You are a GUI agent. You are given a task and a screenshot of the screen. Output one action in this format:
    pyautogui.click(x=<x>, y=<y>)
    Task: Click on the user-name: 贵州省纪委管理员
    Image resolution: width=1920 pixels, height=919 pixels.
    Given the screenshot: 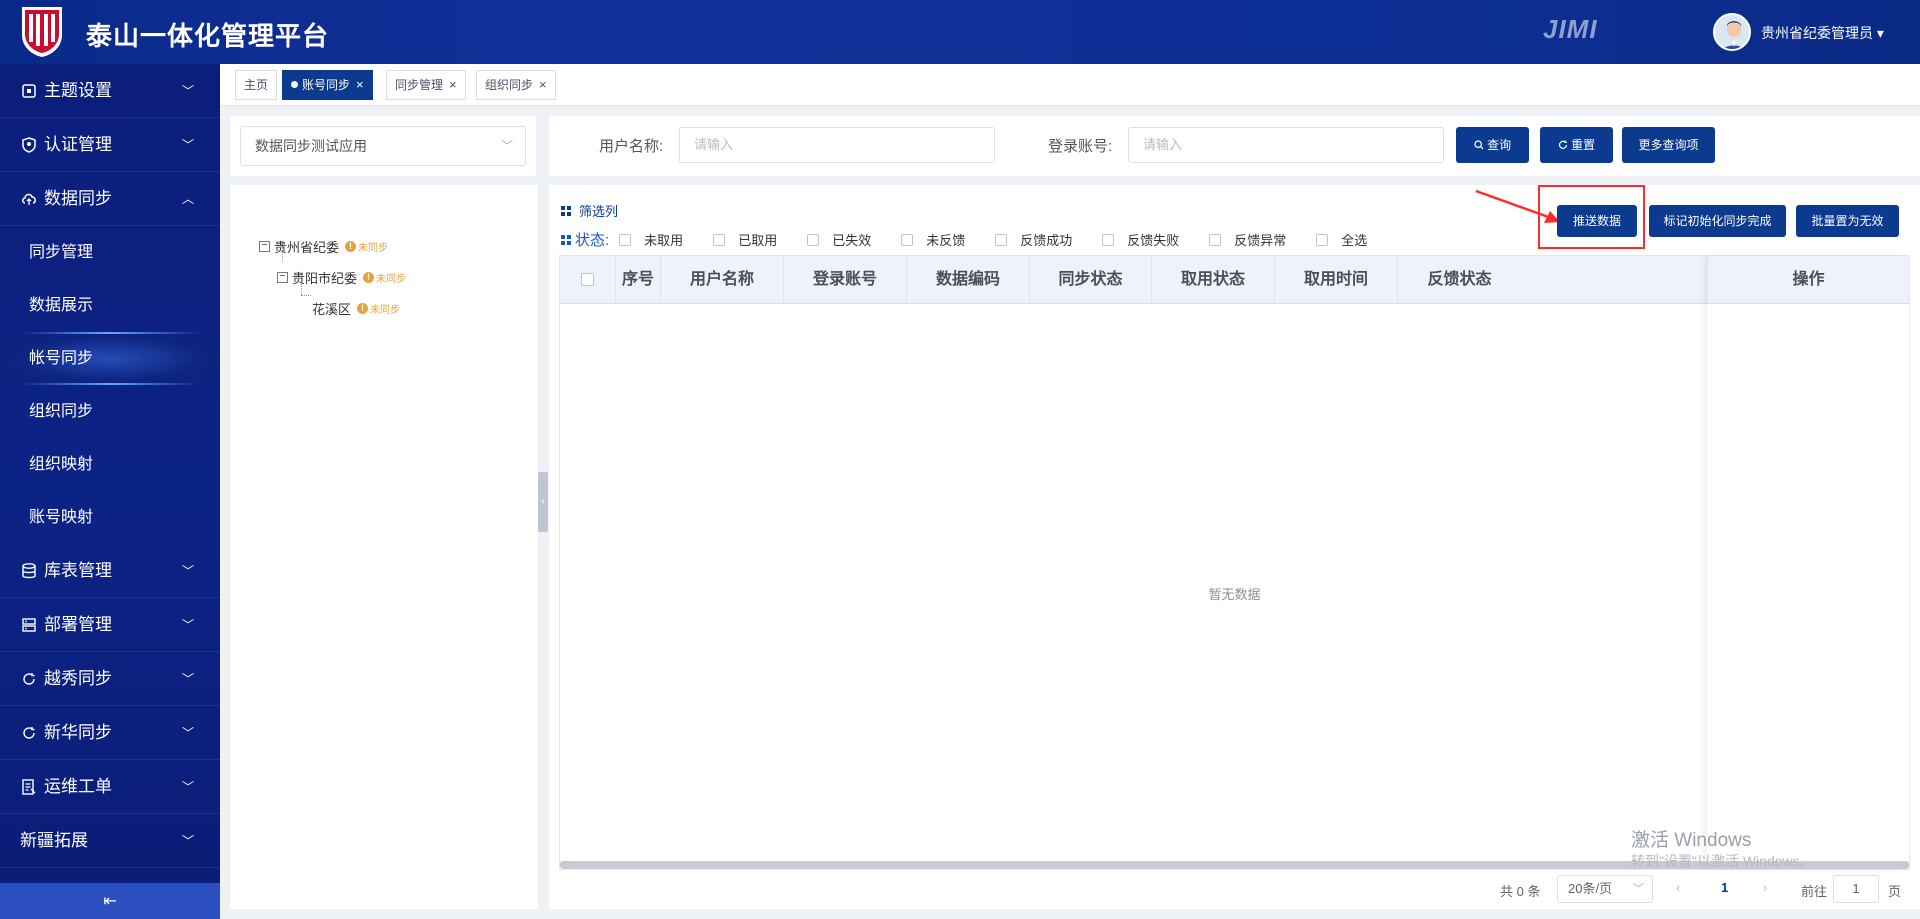 What is the action you would take?
    pyautogui.click(x=1817, y=33)
    